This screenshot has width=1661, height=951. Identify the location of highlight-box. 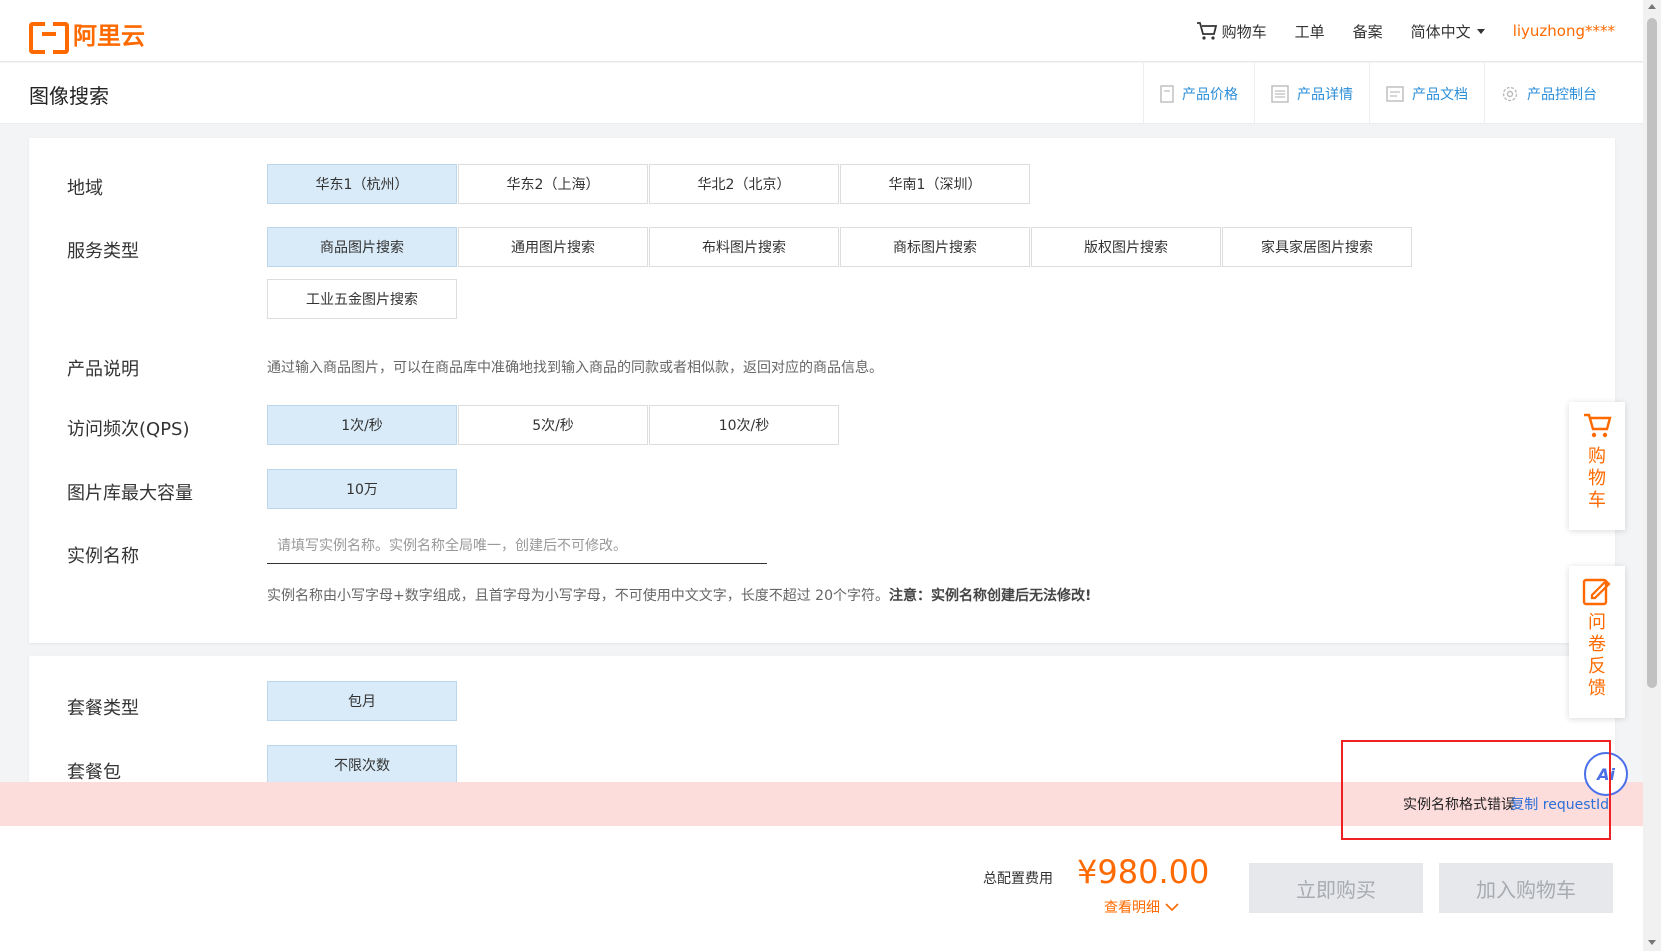
(1476, 790).